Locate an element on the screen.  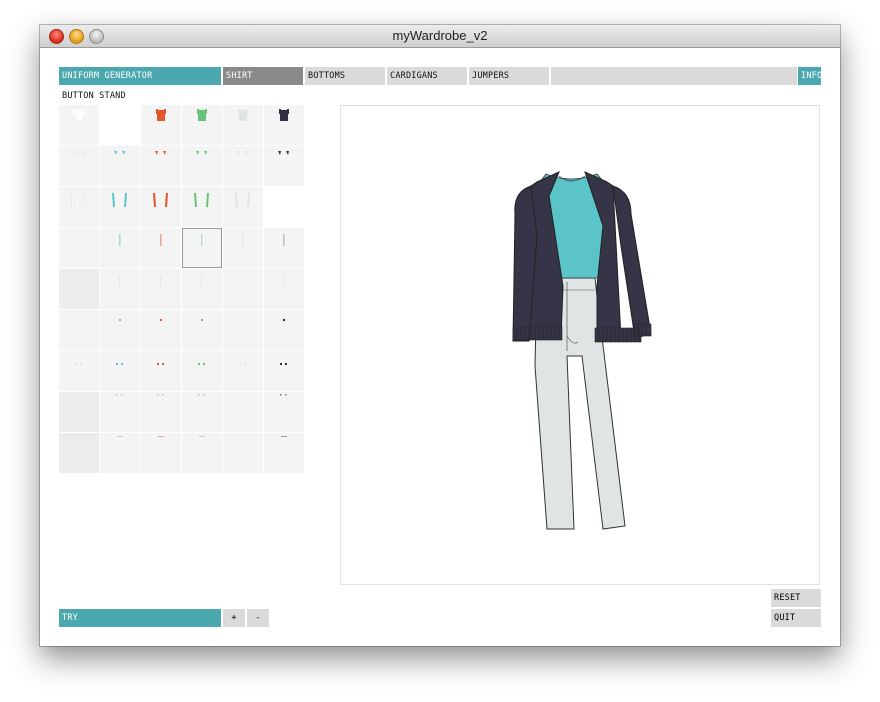
tab-jumpers: JUMPERS is located at coordinates (509, 76).